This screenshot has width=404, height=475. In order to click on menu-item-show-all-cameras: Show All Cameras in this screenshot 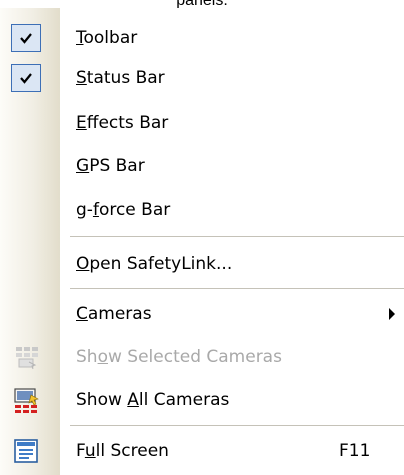, I will do `click(202, 400)`.